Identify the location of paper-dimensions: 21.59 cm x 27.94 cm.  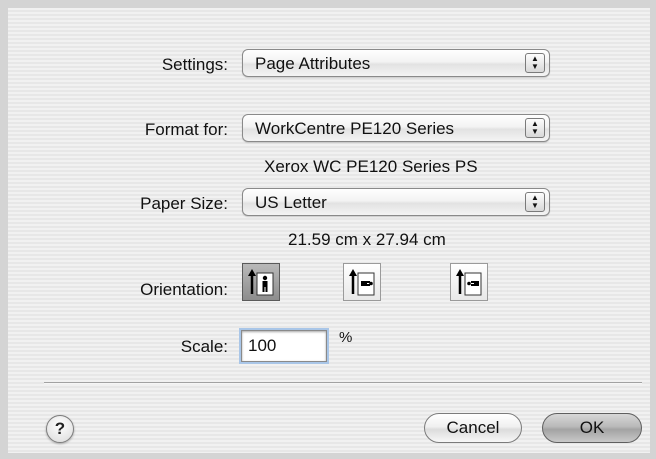
(367, 239).